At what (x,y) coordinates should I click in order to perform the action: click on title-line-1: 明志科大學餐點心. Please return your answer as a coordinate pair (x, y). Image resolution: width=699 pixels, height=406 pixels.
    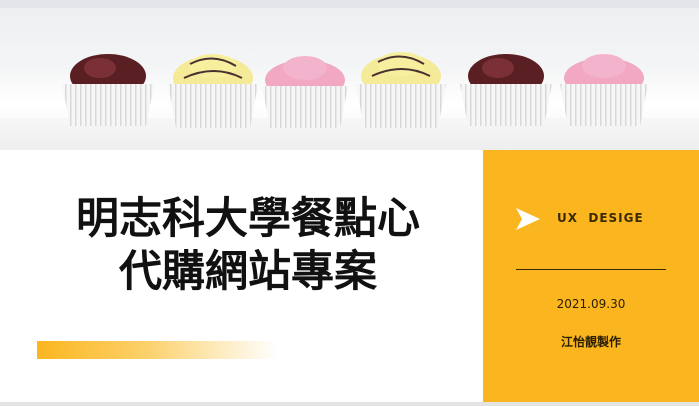
    Looking at the image, I should click on (248, 219).